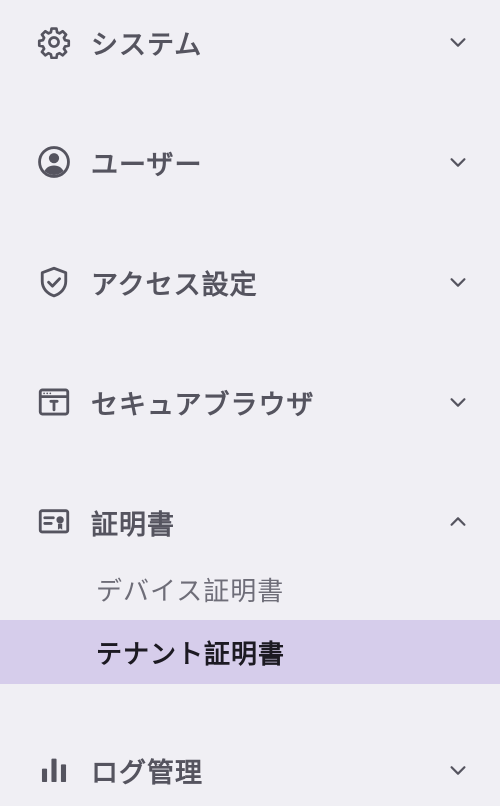  What do you see at coordinates (54, 522) in the screenshot?
I see `certificate-icon` at bounding box center [54, 522].